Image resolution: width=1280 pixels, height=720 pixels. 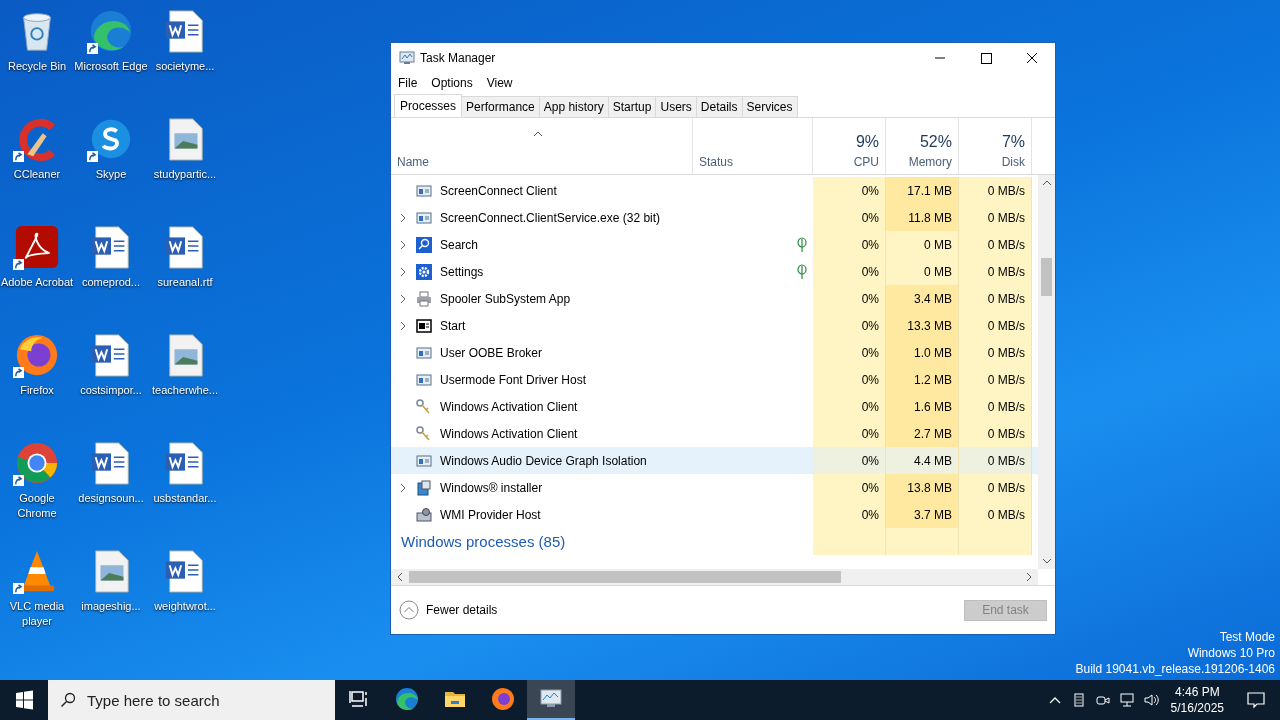 I want to click on tab: Processes, so click(x=428, y=105).